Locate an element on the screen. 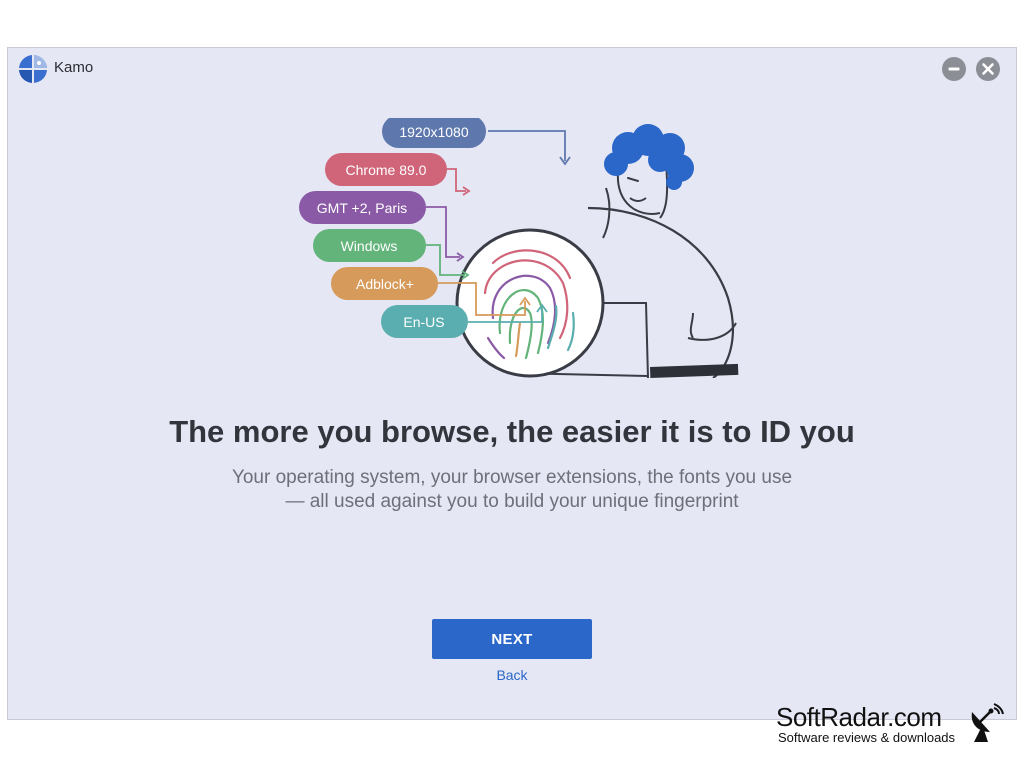 The image size is (1025, 769). tag-extension: Adblock+ is located at coordinates (384, 283).